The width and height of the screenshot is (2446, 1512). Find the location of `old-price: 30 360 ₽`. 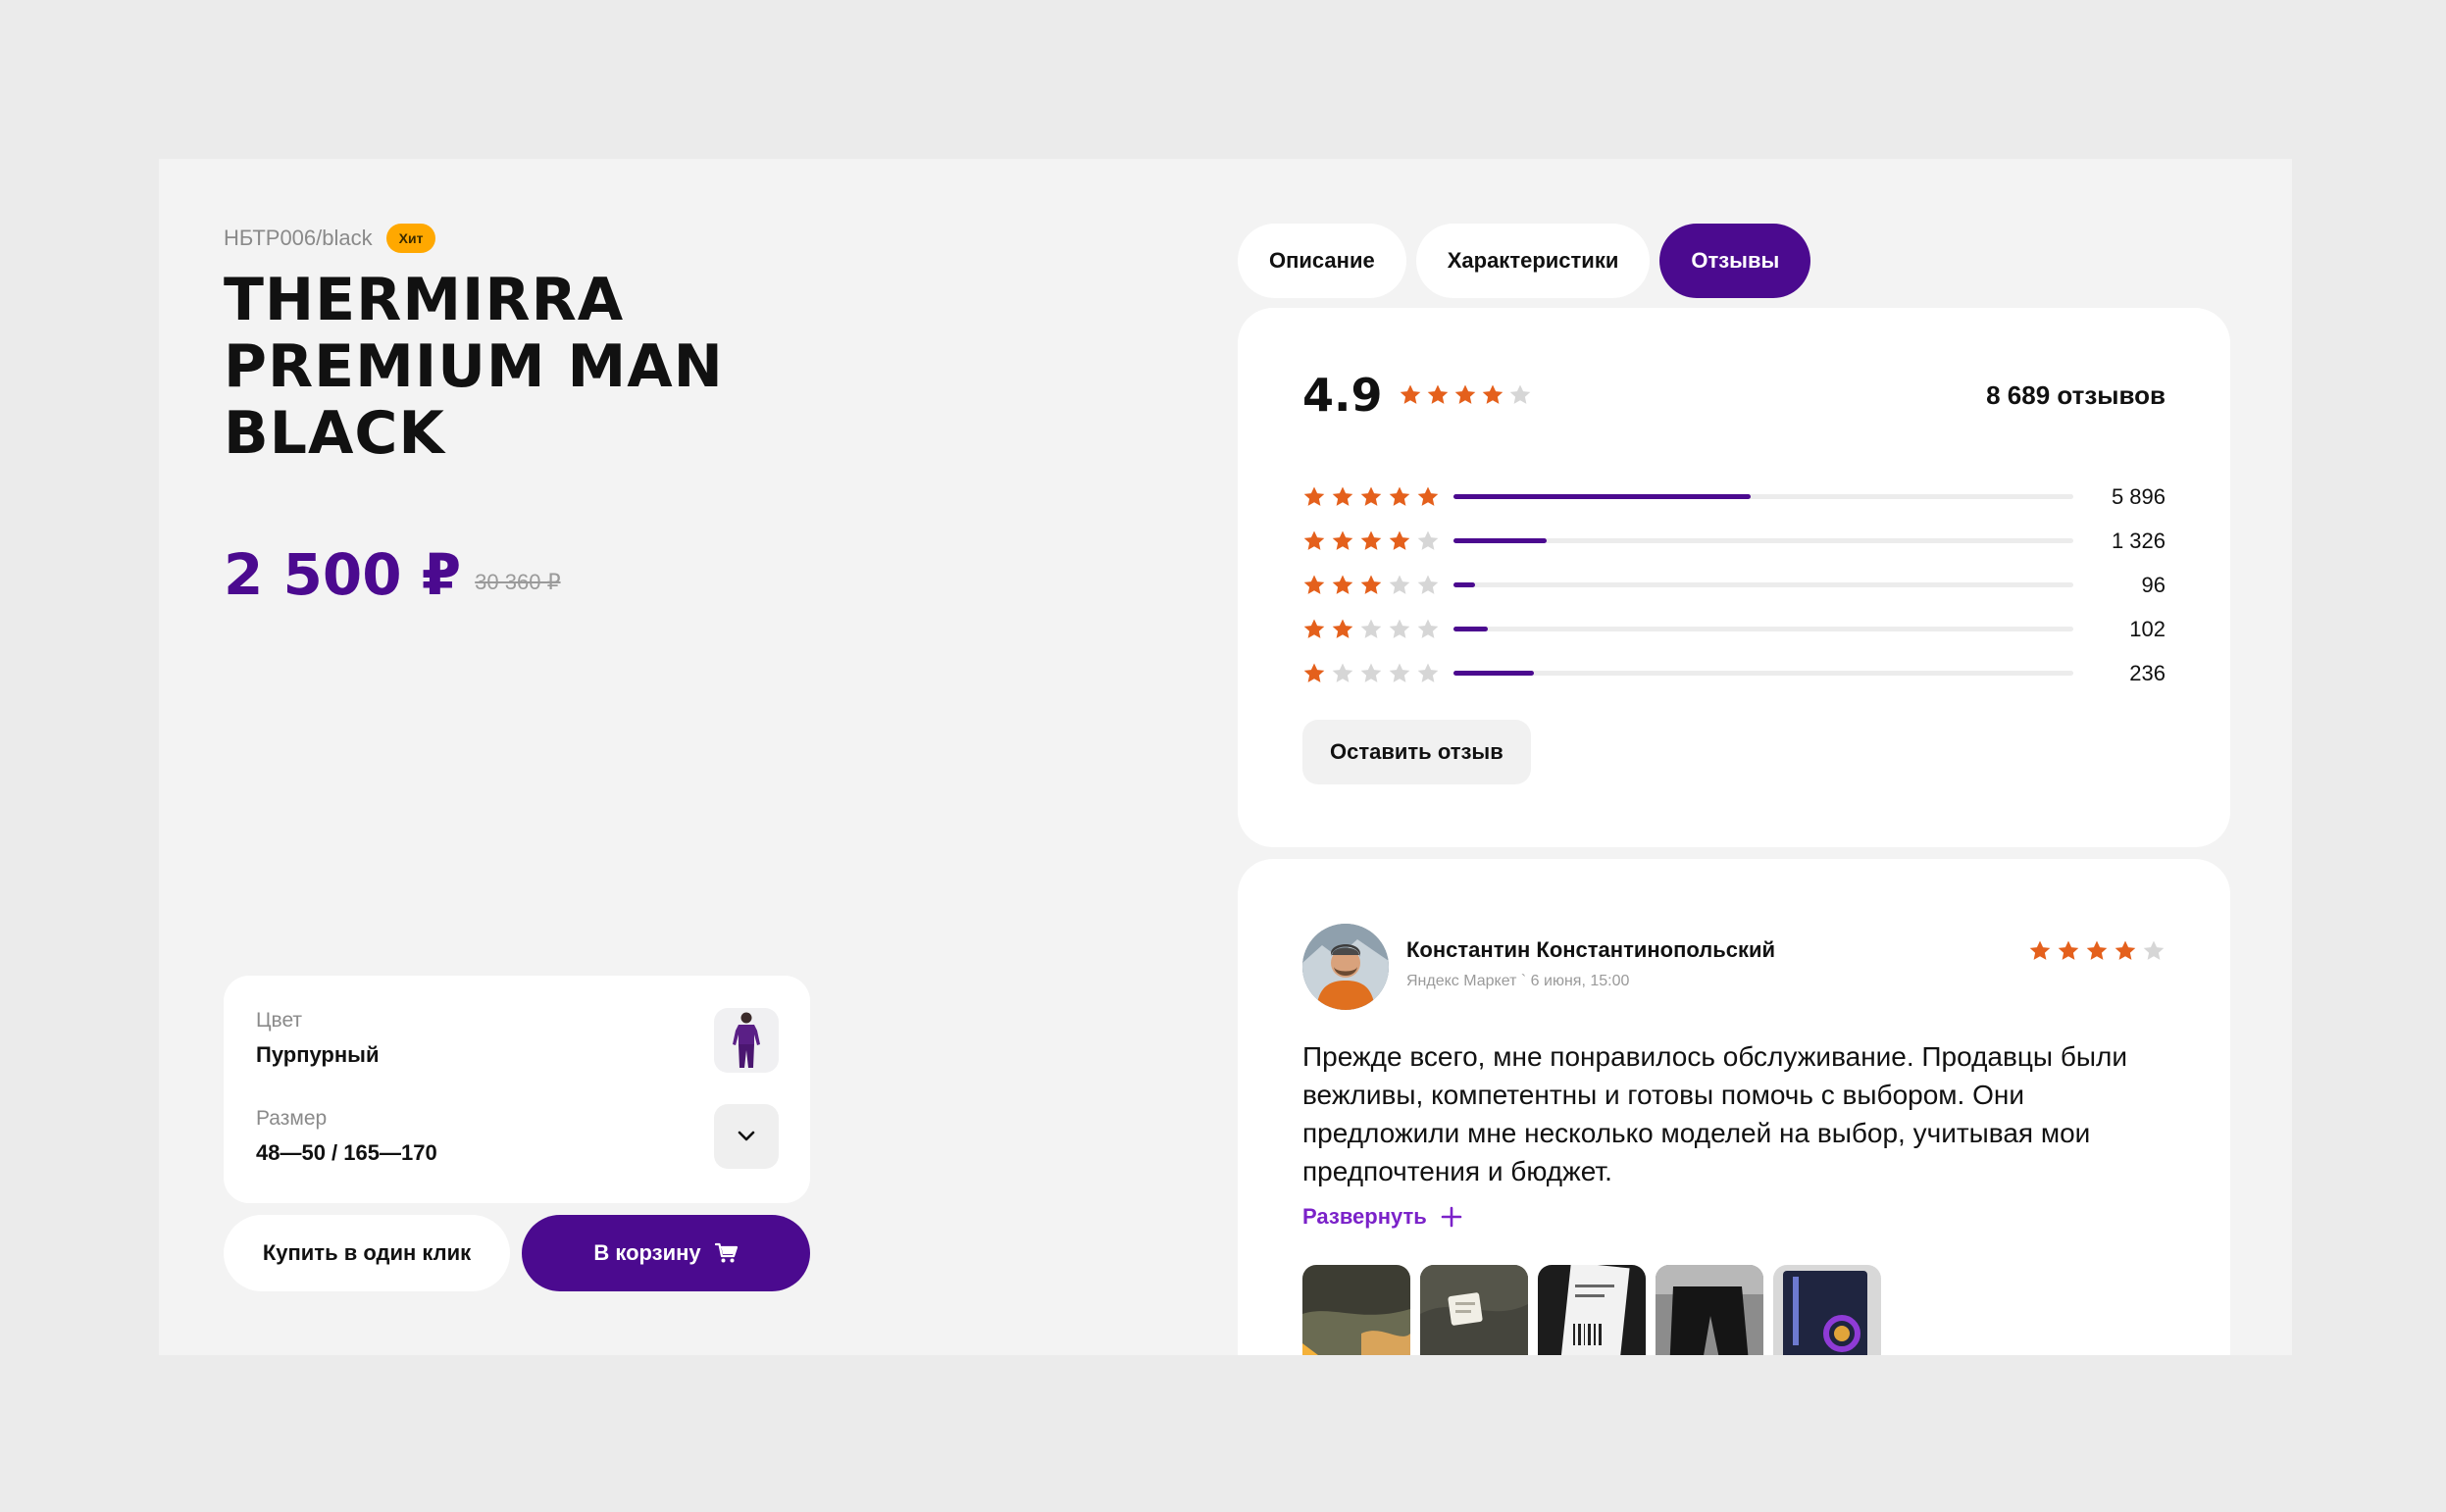

old-price: 30 360 ₽ is located at coordinates (518, 582).